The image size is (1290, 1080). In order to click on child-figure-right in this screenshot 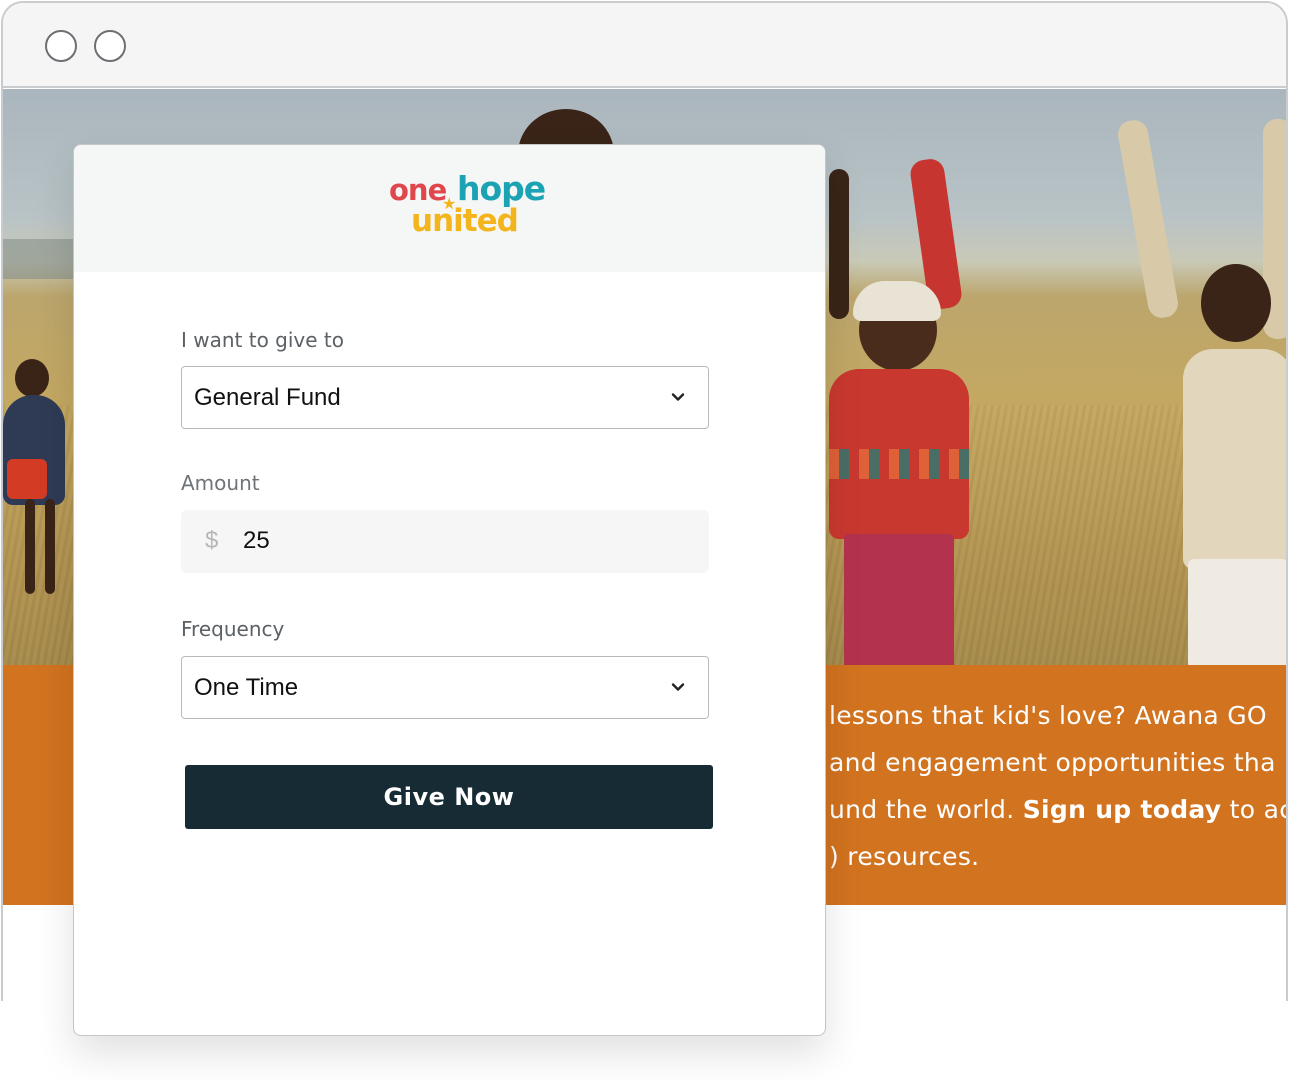, I will do `click(1200, 391)`.